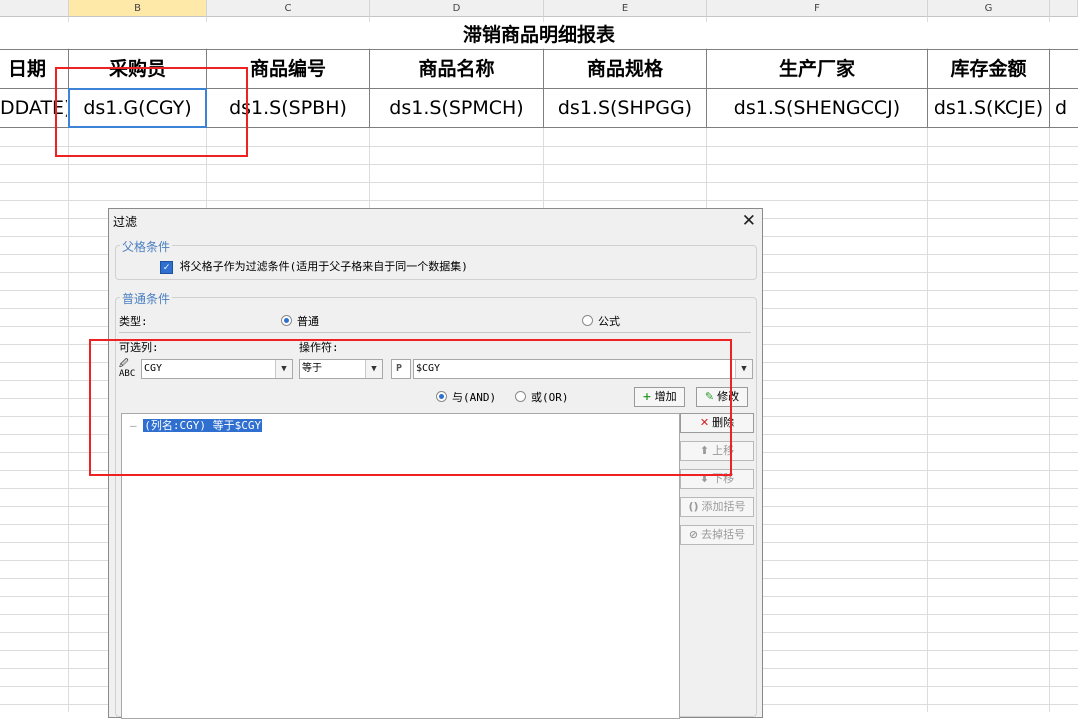 Image resolution: width=1078 pixels, height=719 pixels. I want to click on radio-or-label: 或(OR), so click(550, 397).